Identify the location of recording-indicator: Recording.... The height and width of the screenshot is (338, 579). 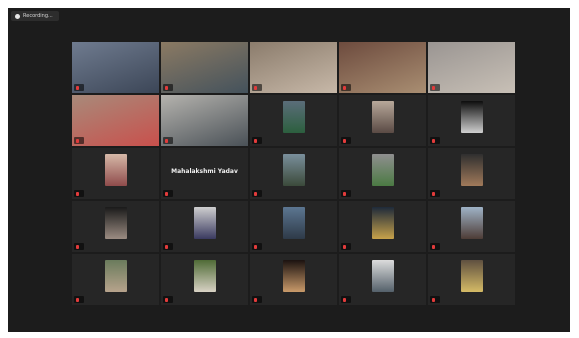
(35, 16).